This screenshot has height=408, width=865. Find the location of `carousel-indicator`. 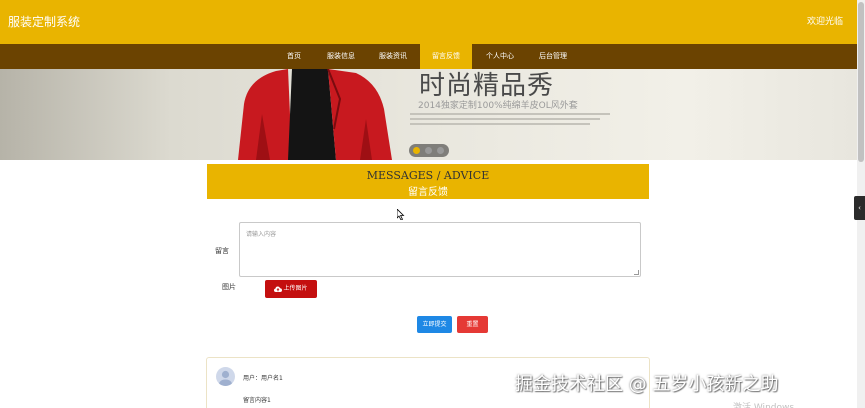

carousel-indicator is located at coordinates (429, 150).